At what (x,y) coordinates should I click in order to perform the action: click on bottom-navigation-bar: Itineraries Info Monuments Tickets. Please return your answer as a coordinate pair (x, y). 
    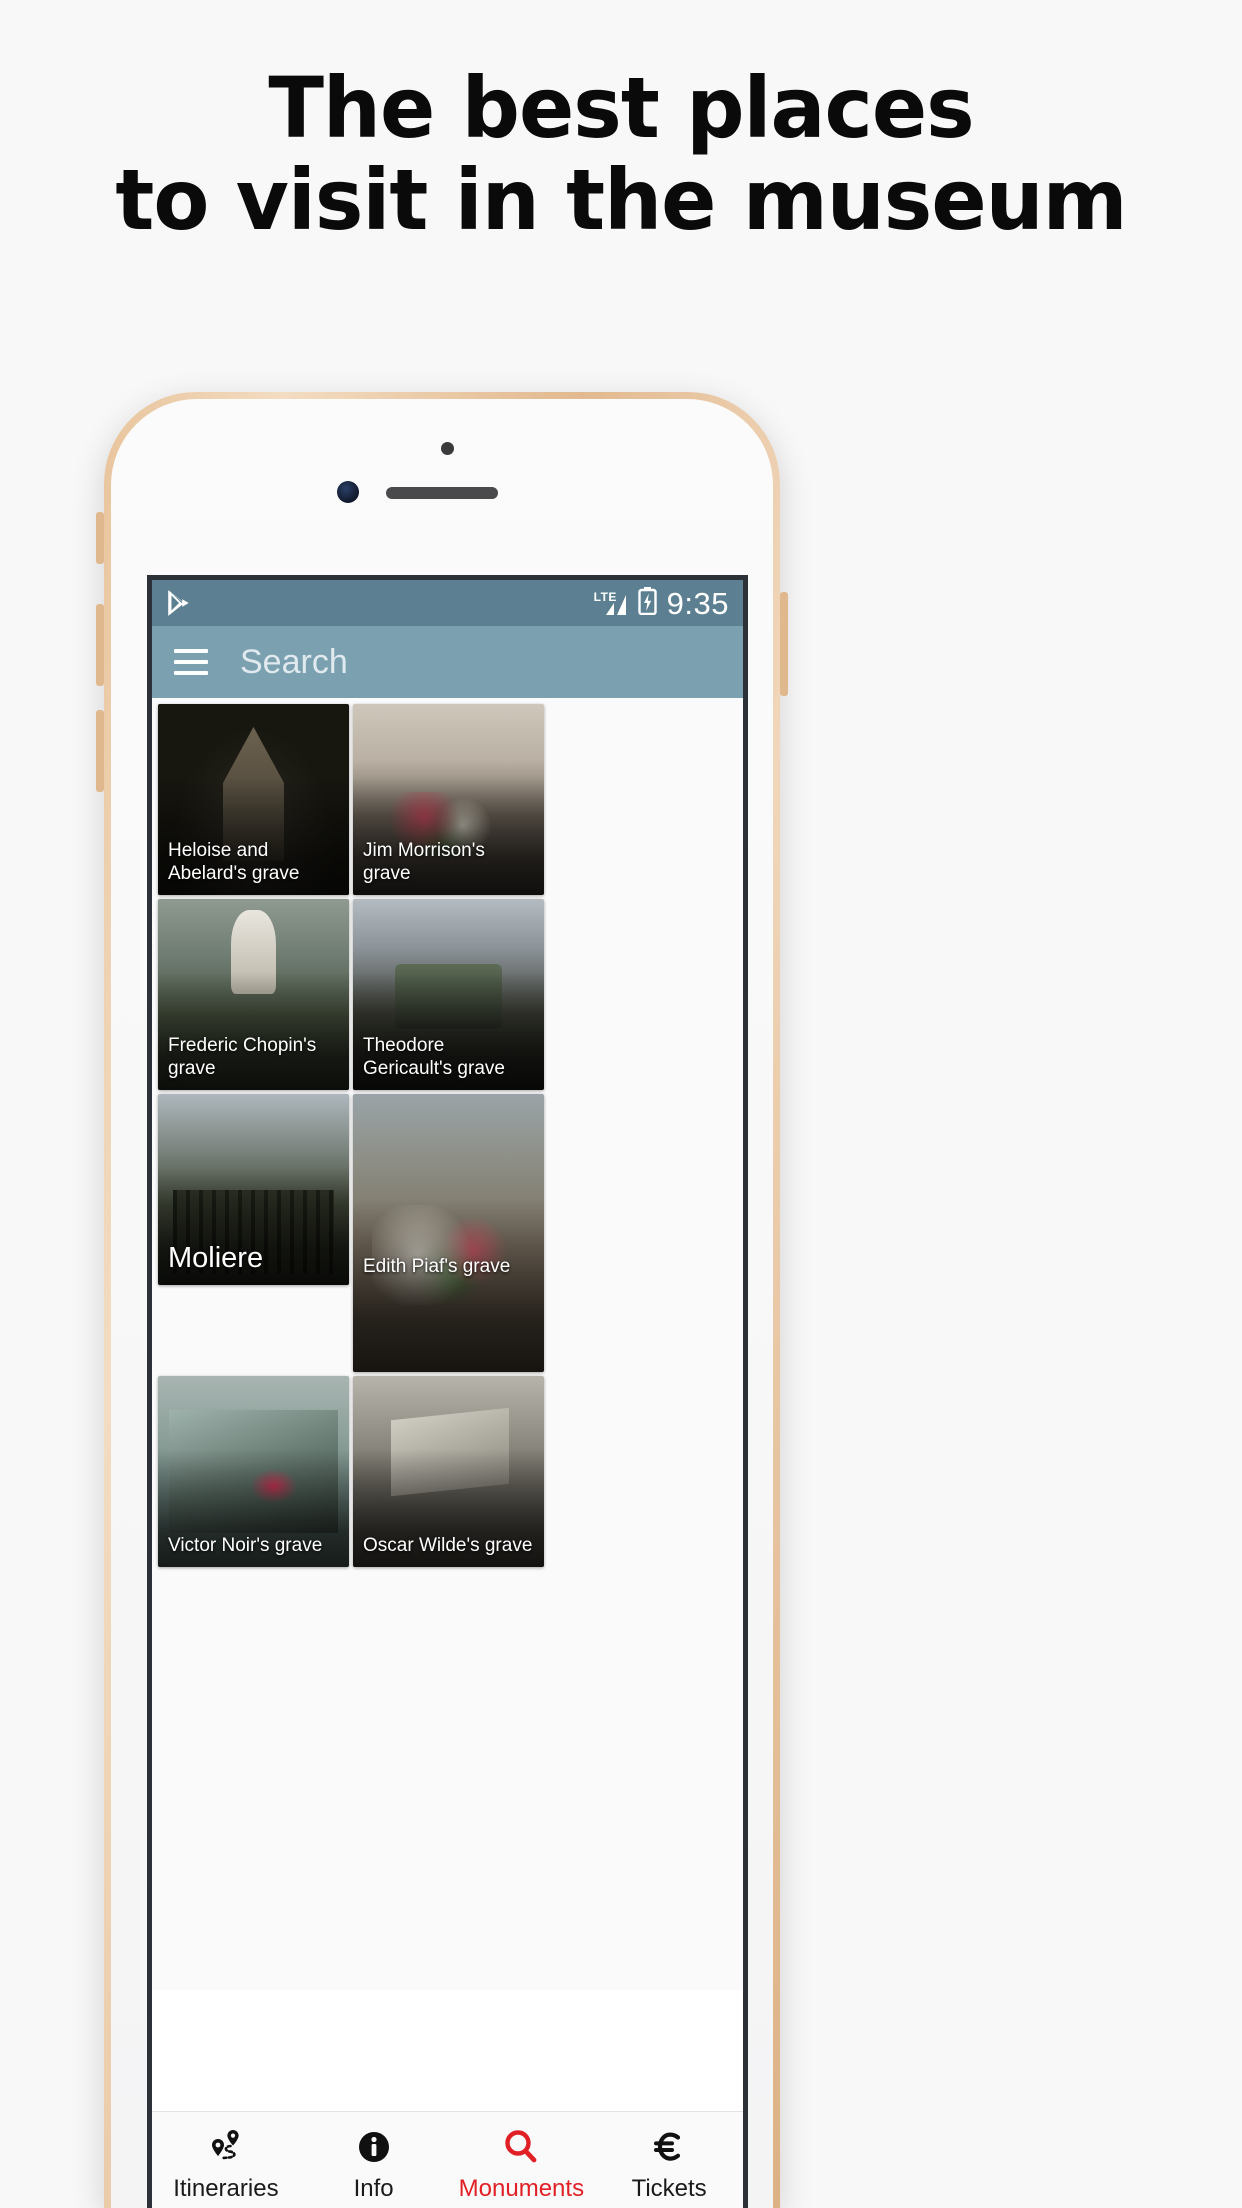
    Looking at the image, I should click on (447, 2159).